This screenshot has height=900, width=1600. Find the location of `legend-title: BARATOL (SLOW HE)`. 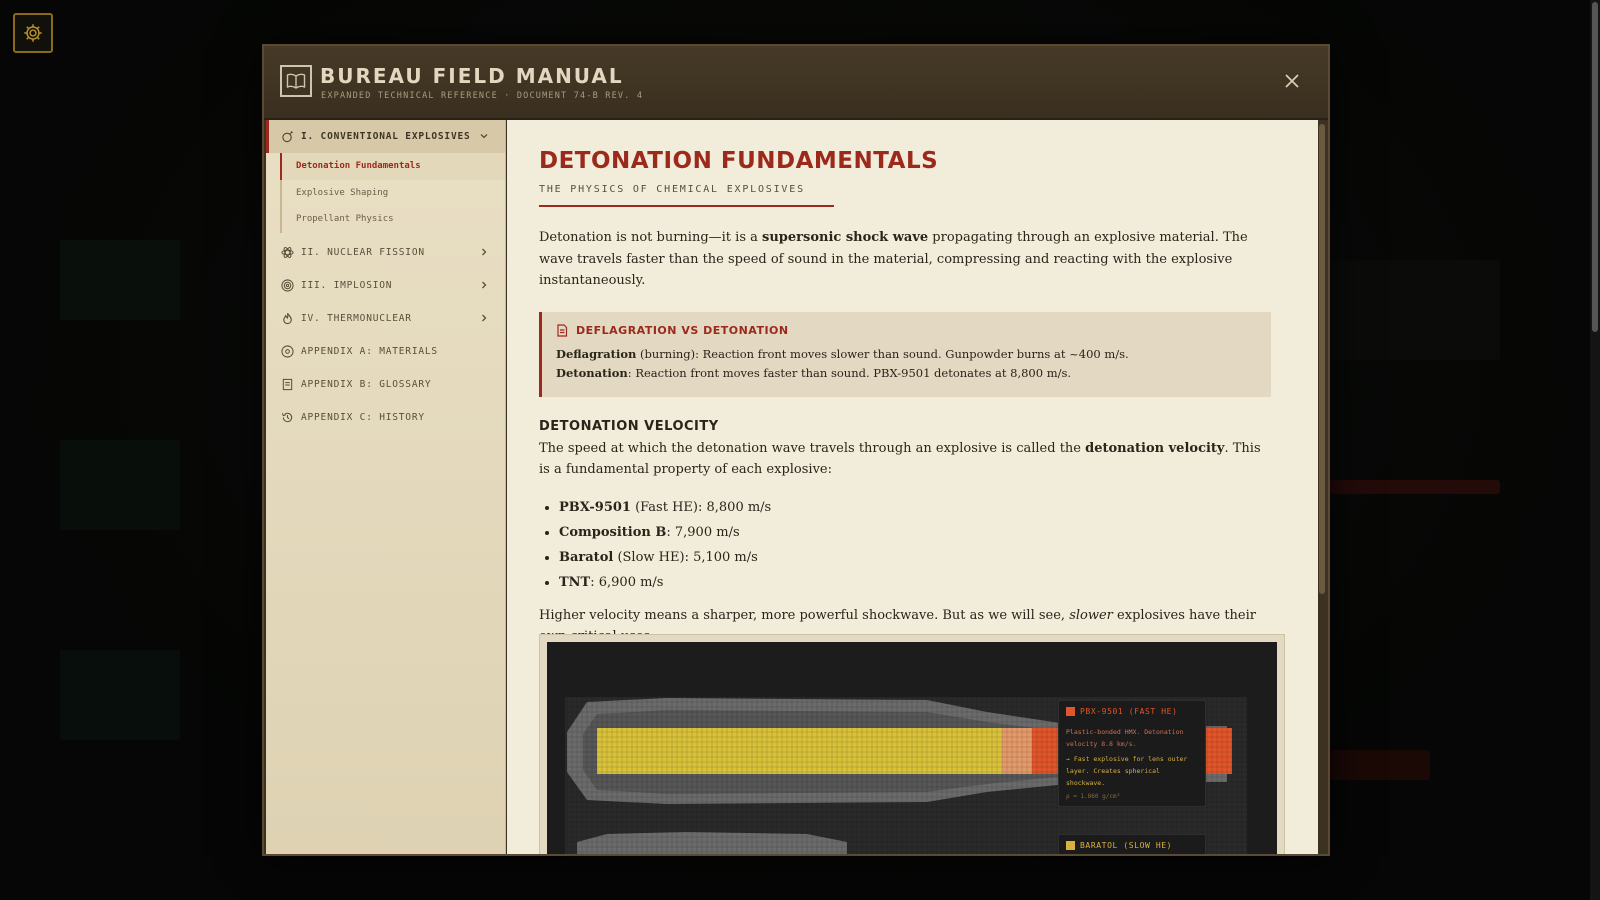

legend-title: BARATOL (SLOW HE) is located at coordinates (1132, 845).